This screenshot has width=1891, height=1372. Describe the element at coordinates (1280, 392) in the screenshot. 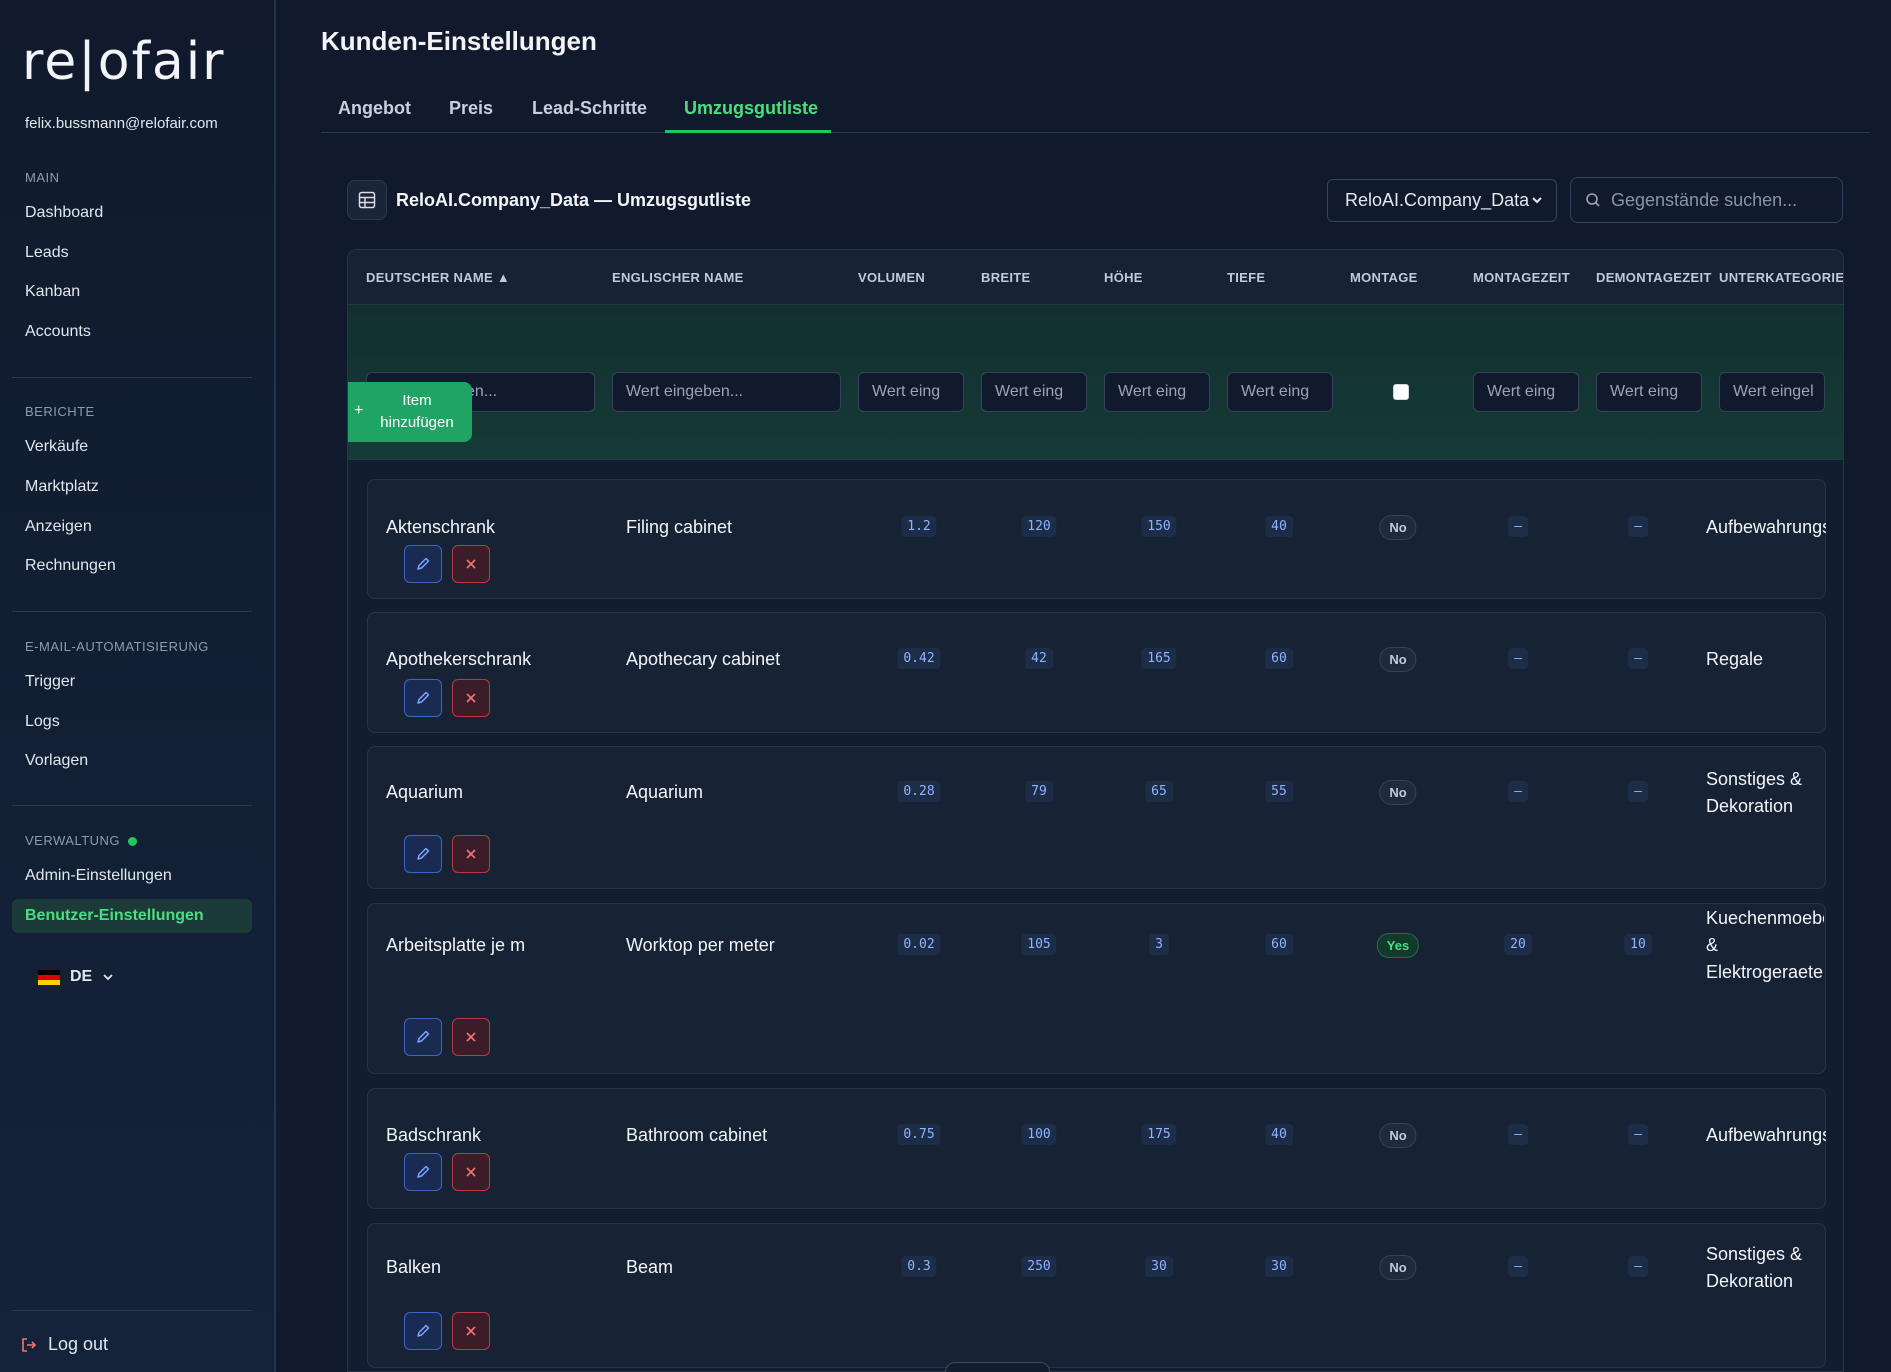

I see `filter-tiefe` at that location.